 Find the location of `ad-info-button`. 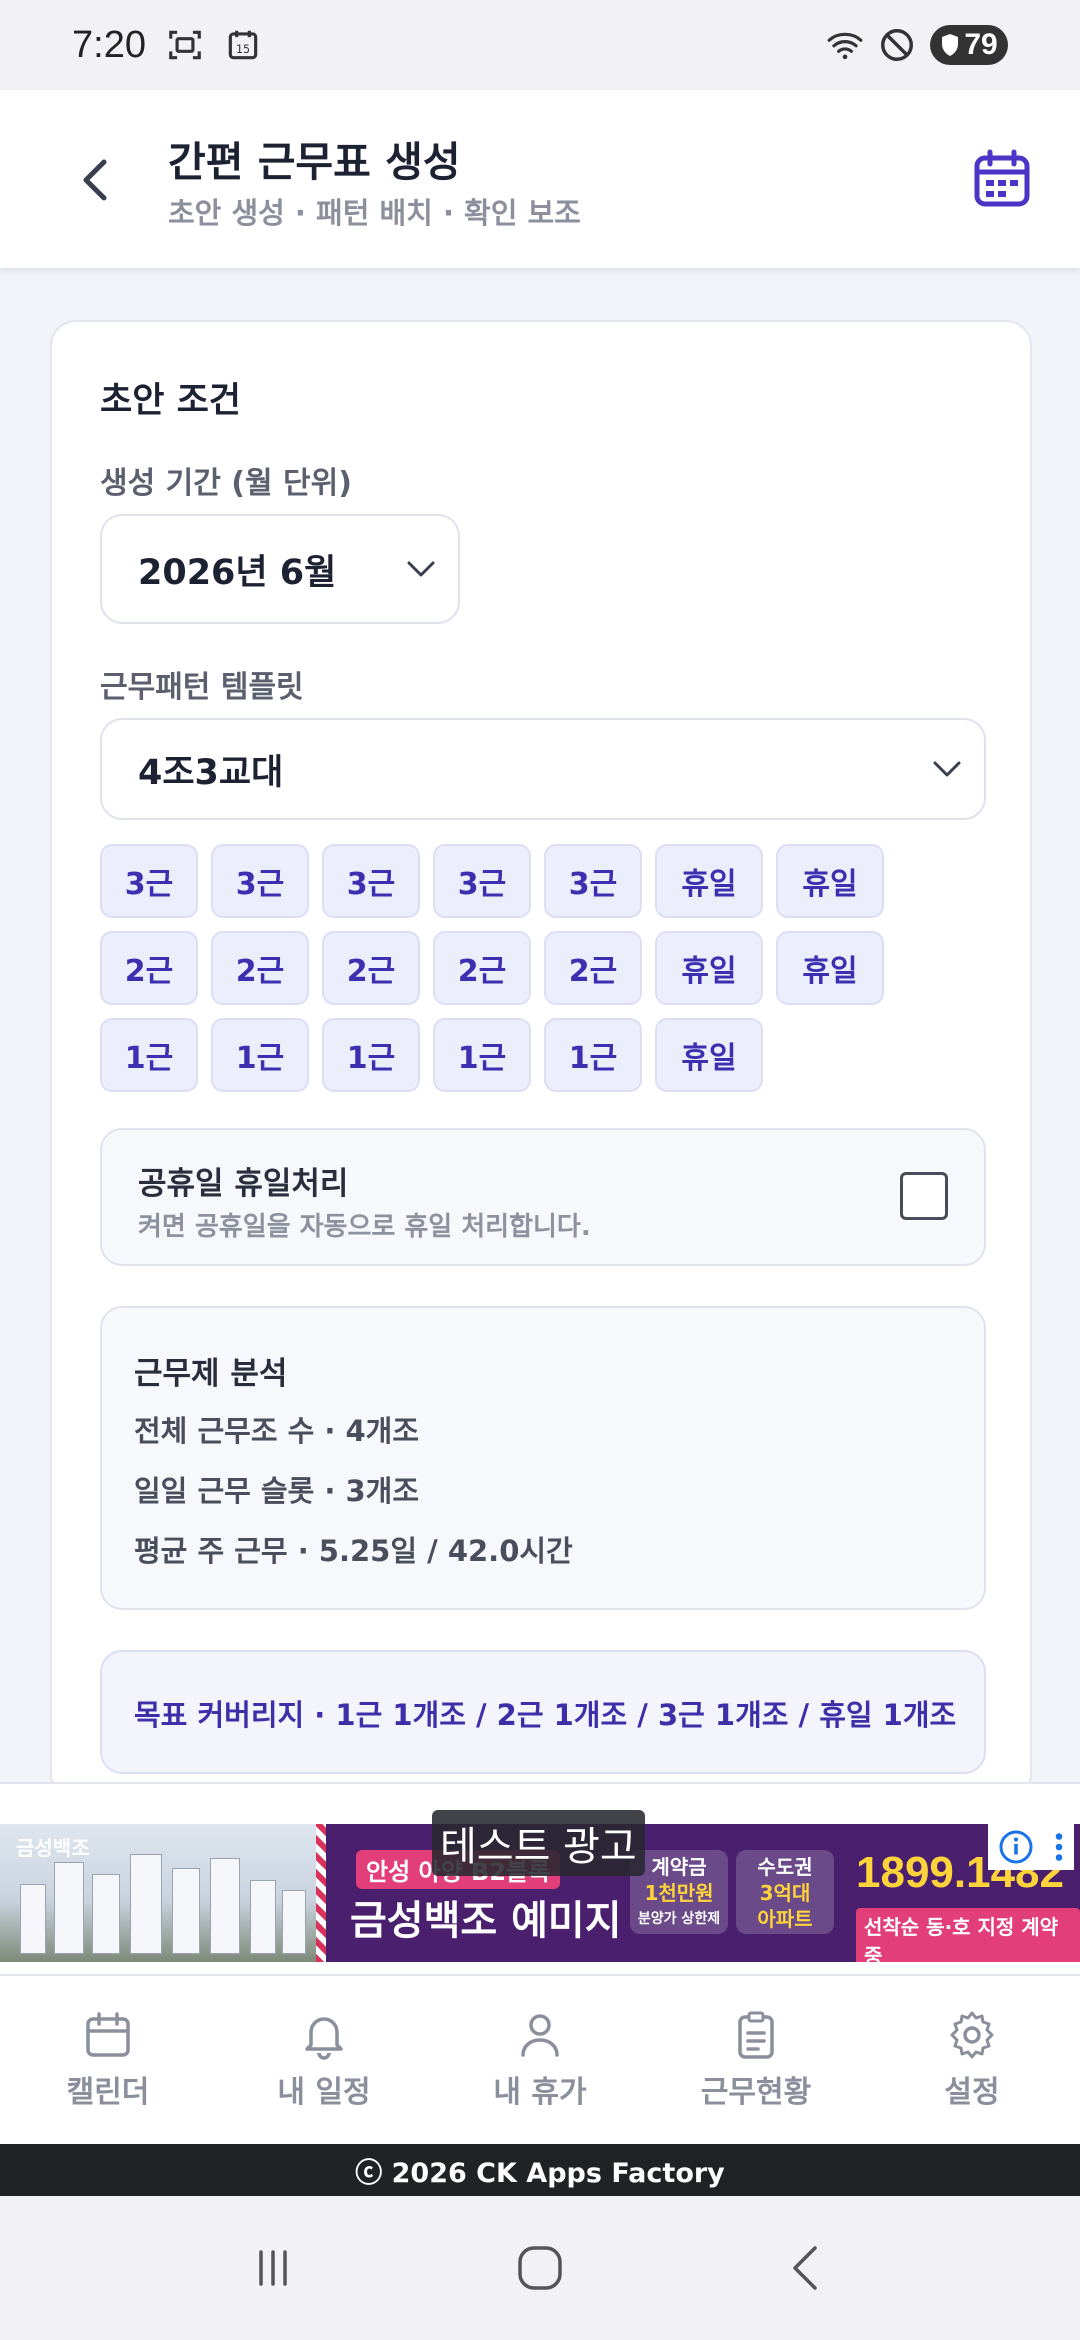

ad-info-button is located at coordinates (1031, 1847).